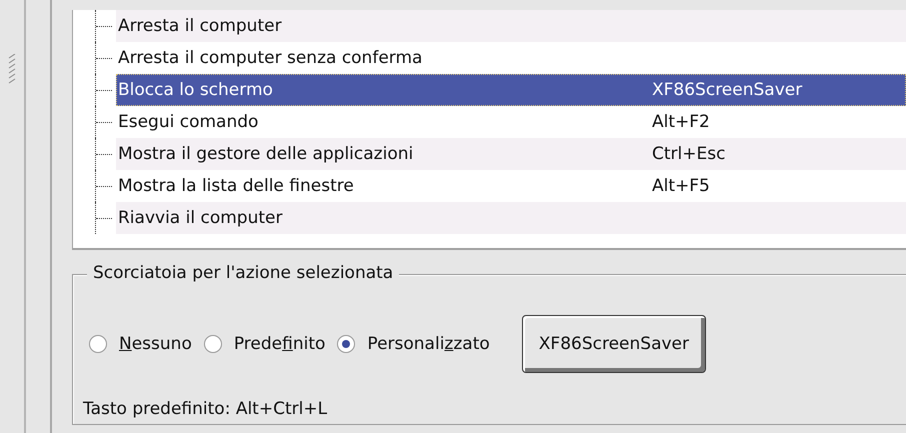 This screenshot has height=433, width=906. I want to click on radio-label: Nessuno, so click(155, 344).